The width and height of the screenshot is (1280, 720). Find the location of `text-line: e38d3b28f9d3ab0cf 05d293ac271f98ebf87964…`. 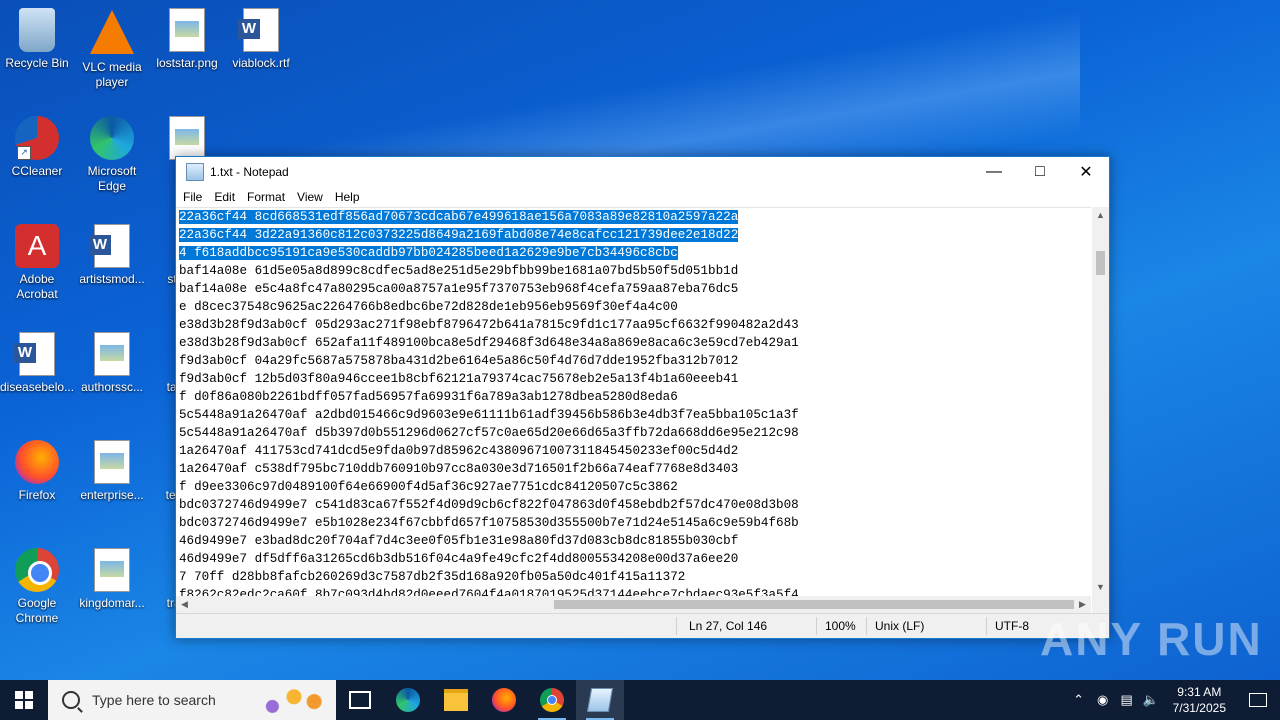

text-line: e38d3b28f9d3ab0cf 05d293ac271f98ebf87964… is located at coordinates (635, 325).